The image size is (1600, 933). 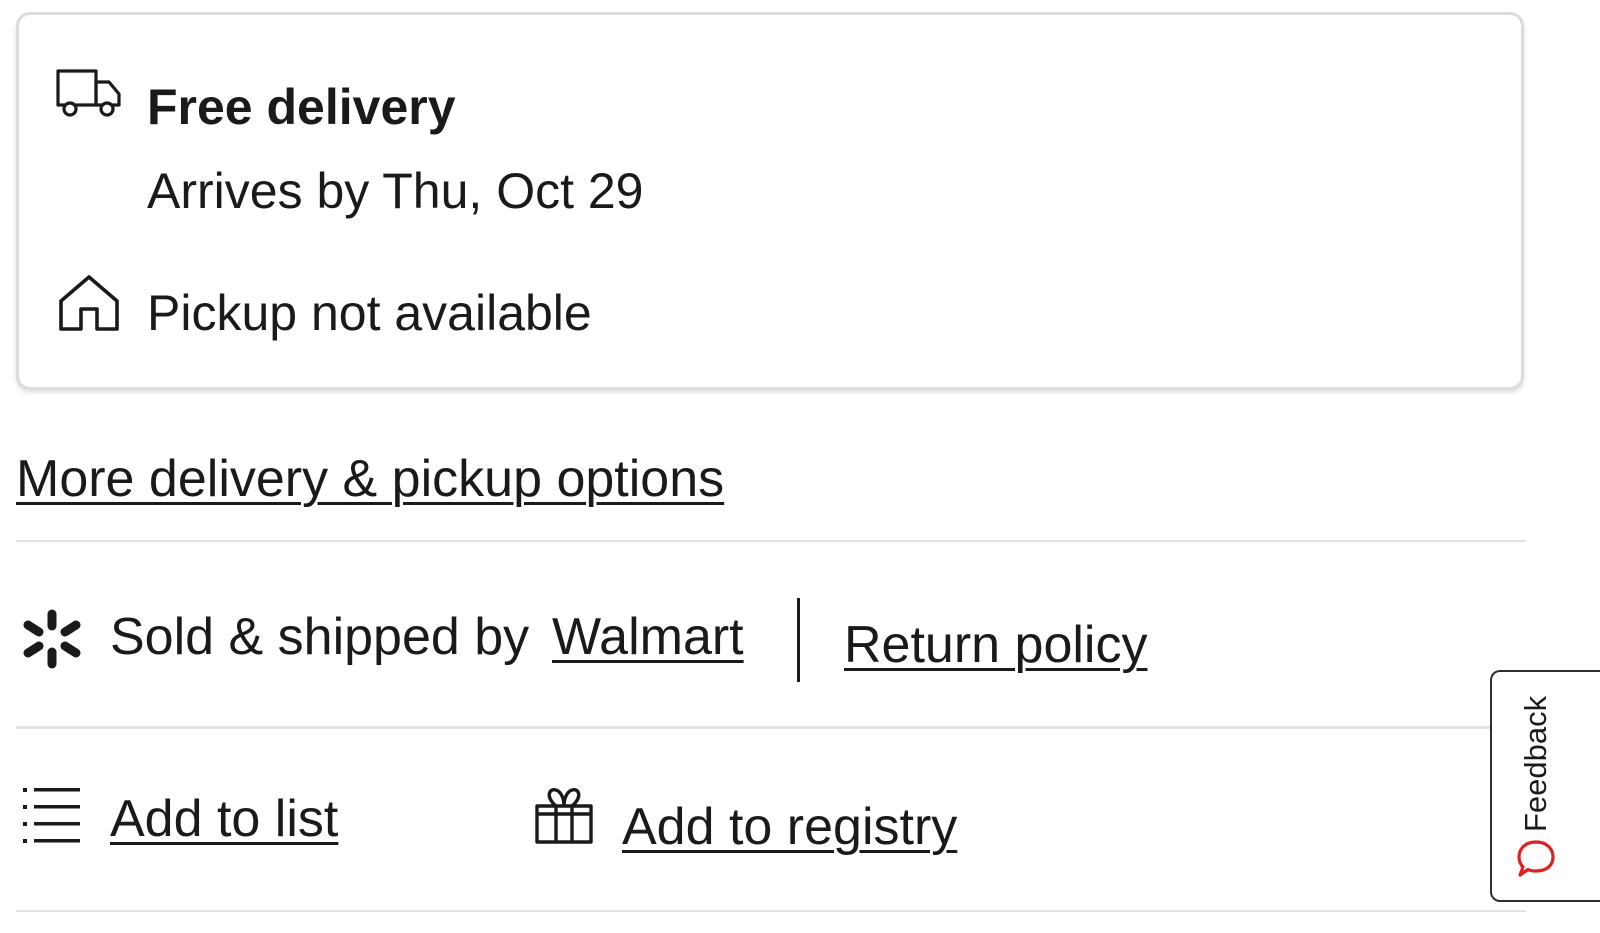 What do you see at coordinates (301, 107) in the screenshot?
I see `free-delivery-title: Free delivery` at bounding box center [301, 107].